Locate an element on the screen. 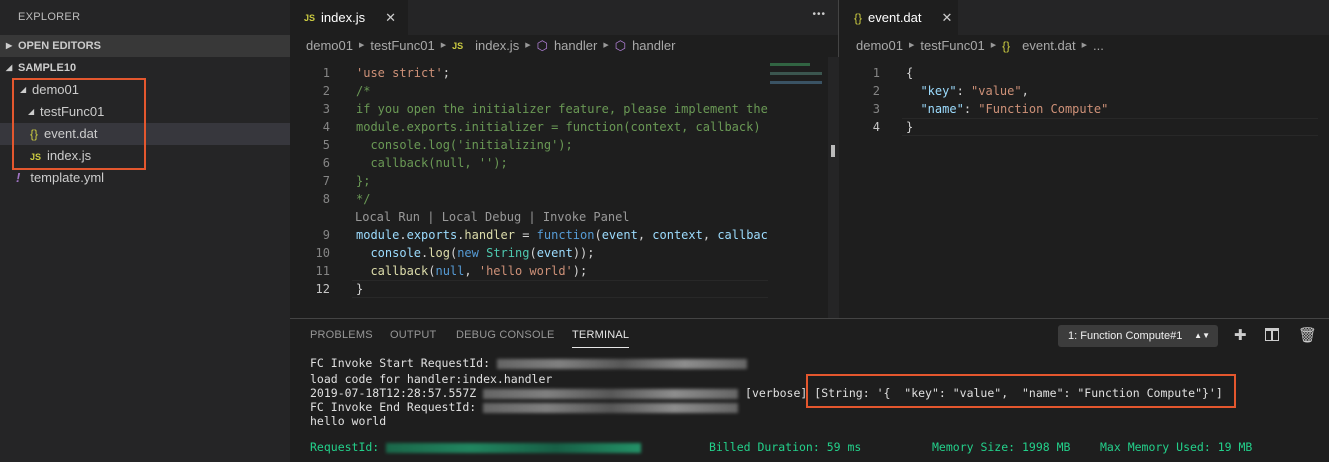  tab-bar: {} event.dat ✕ is located at coordinates (1084, 17).